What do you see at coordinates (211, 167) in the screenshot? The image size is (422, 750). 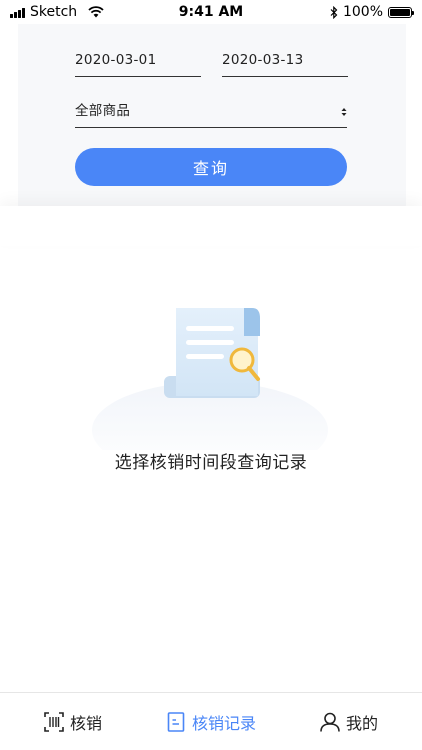 I see `query-button: 查询` at bounding box center [211, 167].